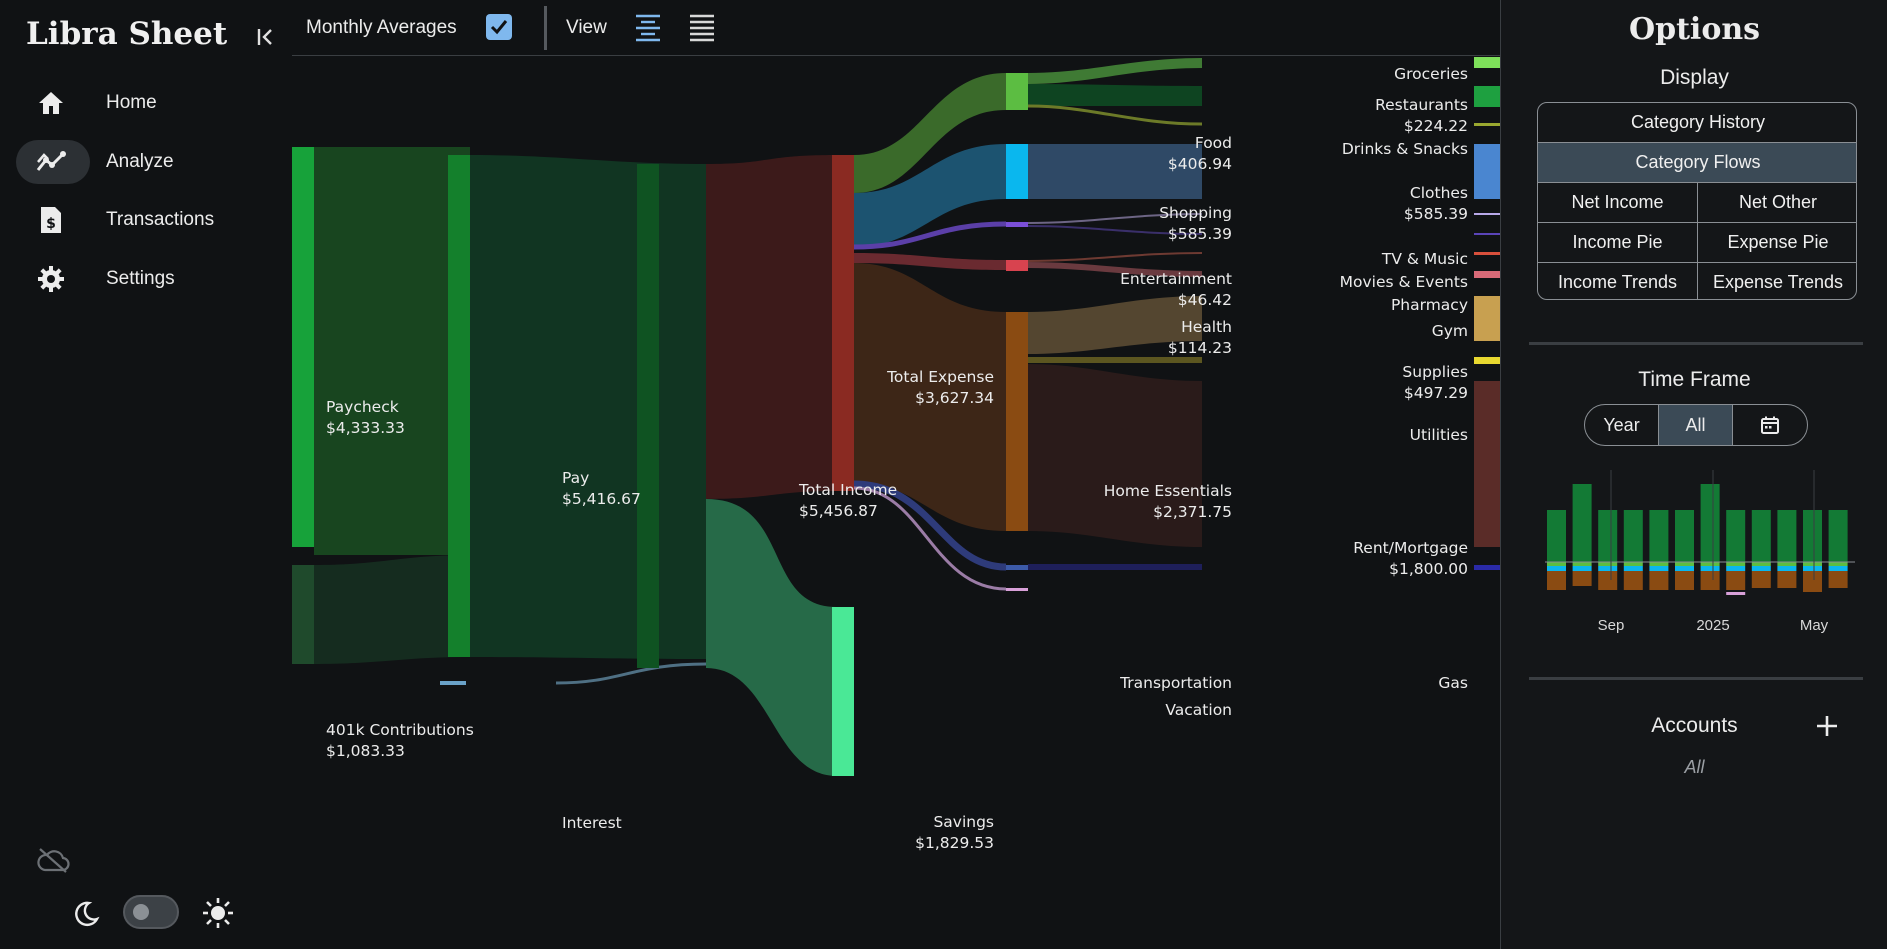  I want to click on link-health-pharmacy, so click(1115, 257).